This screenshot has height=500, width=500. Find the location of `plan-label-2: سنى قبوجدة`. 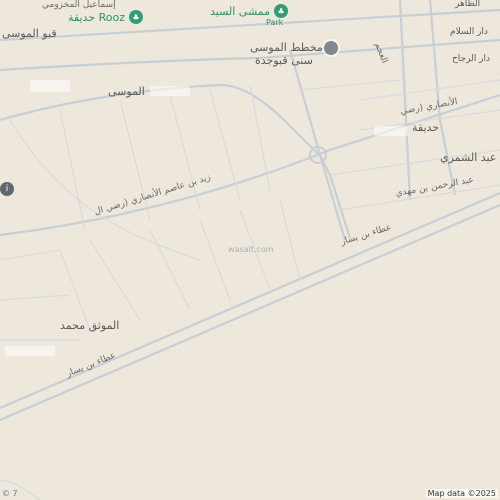

plan-label-2: سنى قبوجدة is located at coordinates (284, 60).